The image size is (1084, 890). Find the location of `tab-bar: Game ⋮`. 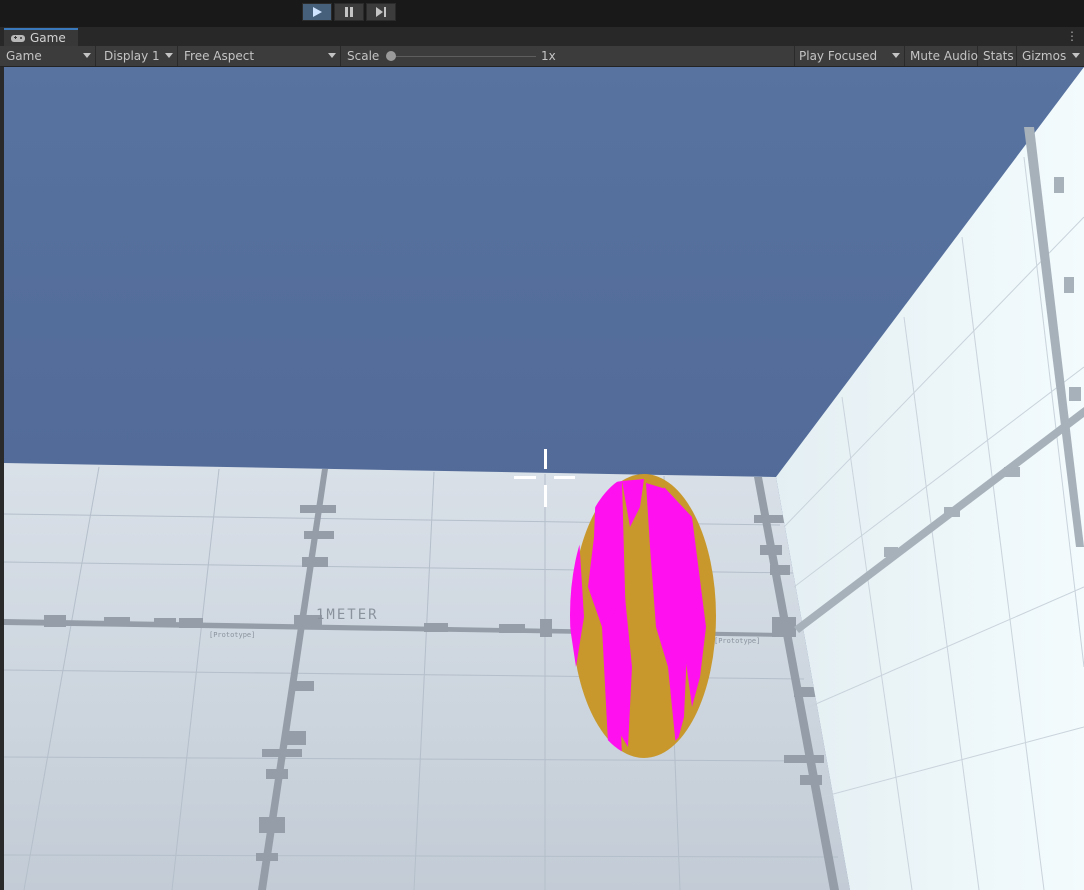

tab-bar: Game ⋮ is located at coordinates (542, 37).